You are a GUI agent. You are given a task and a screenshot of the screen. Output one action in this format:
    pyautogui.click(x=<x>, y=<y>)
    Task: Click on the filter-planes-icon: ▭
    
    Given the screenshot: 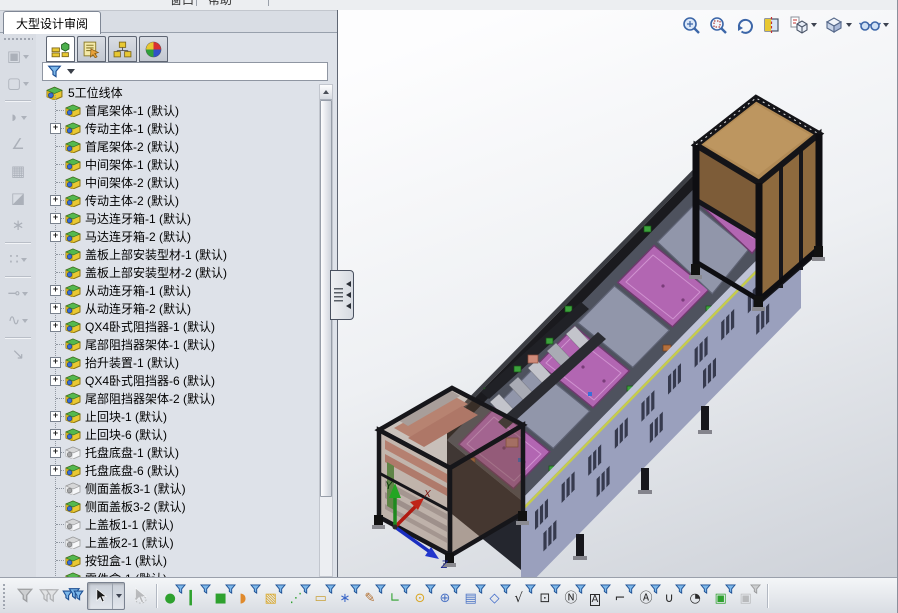 What is the action you would take?
    pyautogui.click(x=325, y=596)
    